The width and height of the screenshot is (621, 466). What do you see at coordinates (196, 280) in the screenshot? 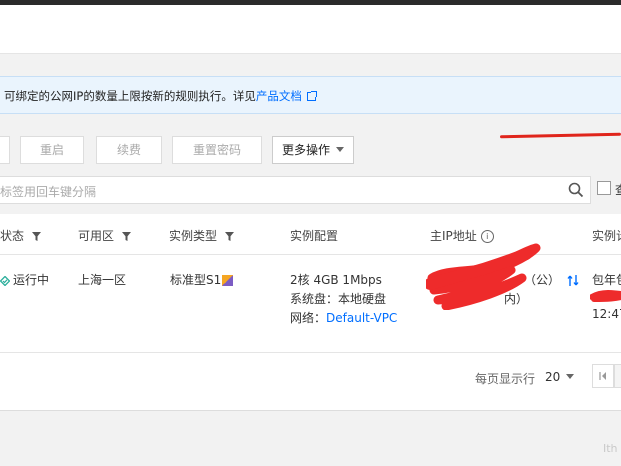
I see `instance-type-text: 标准型S1` at bounding box center [196, 280].